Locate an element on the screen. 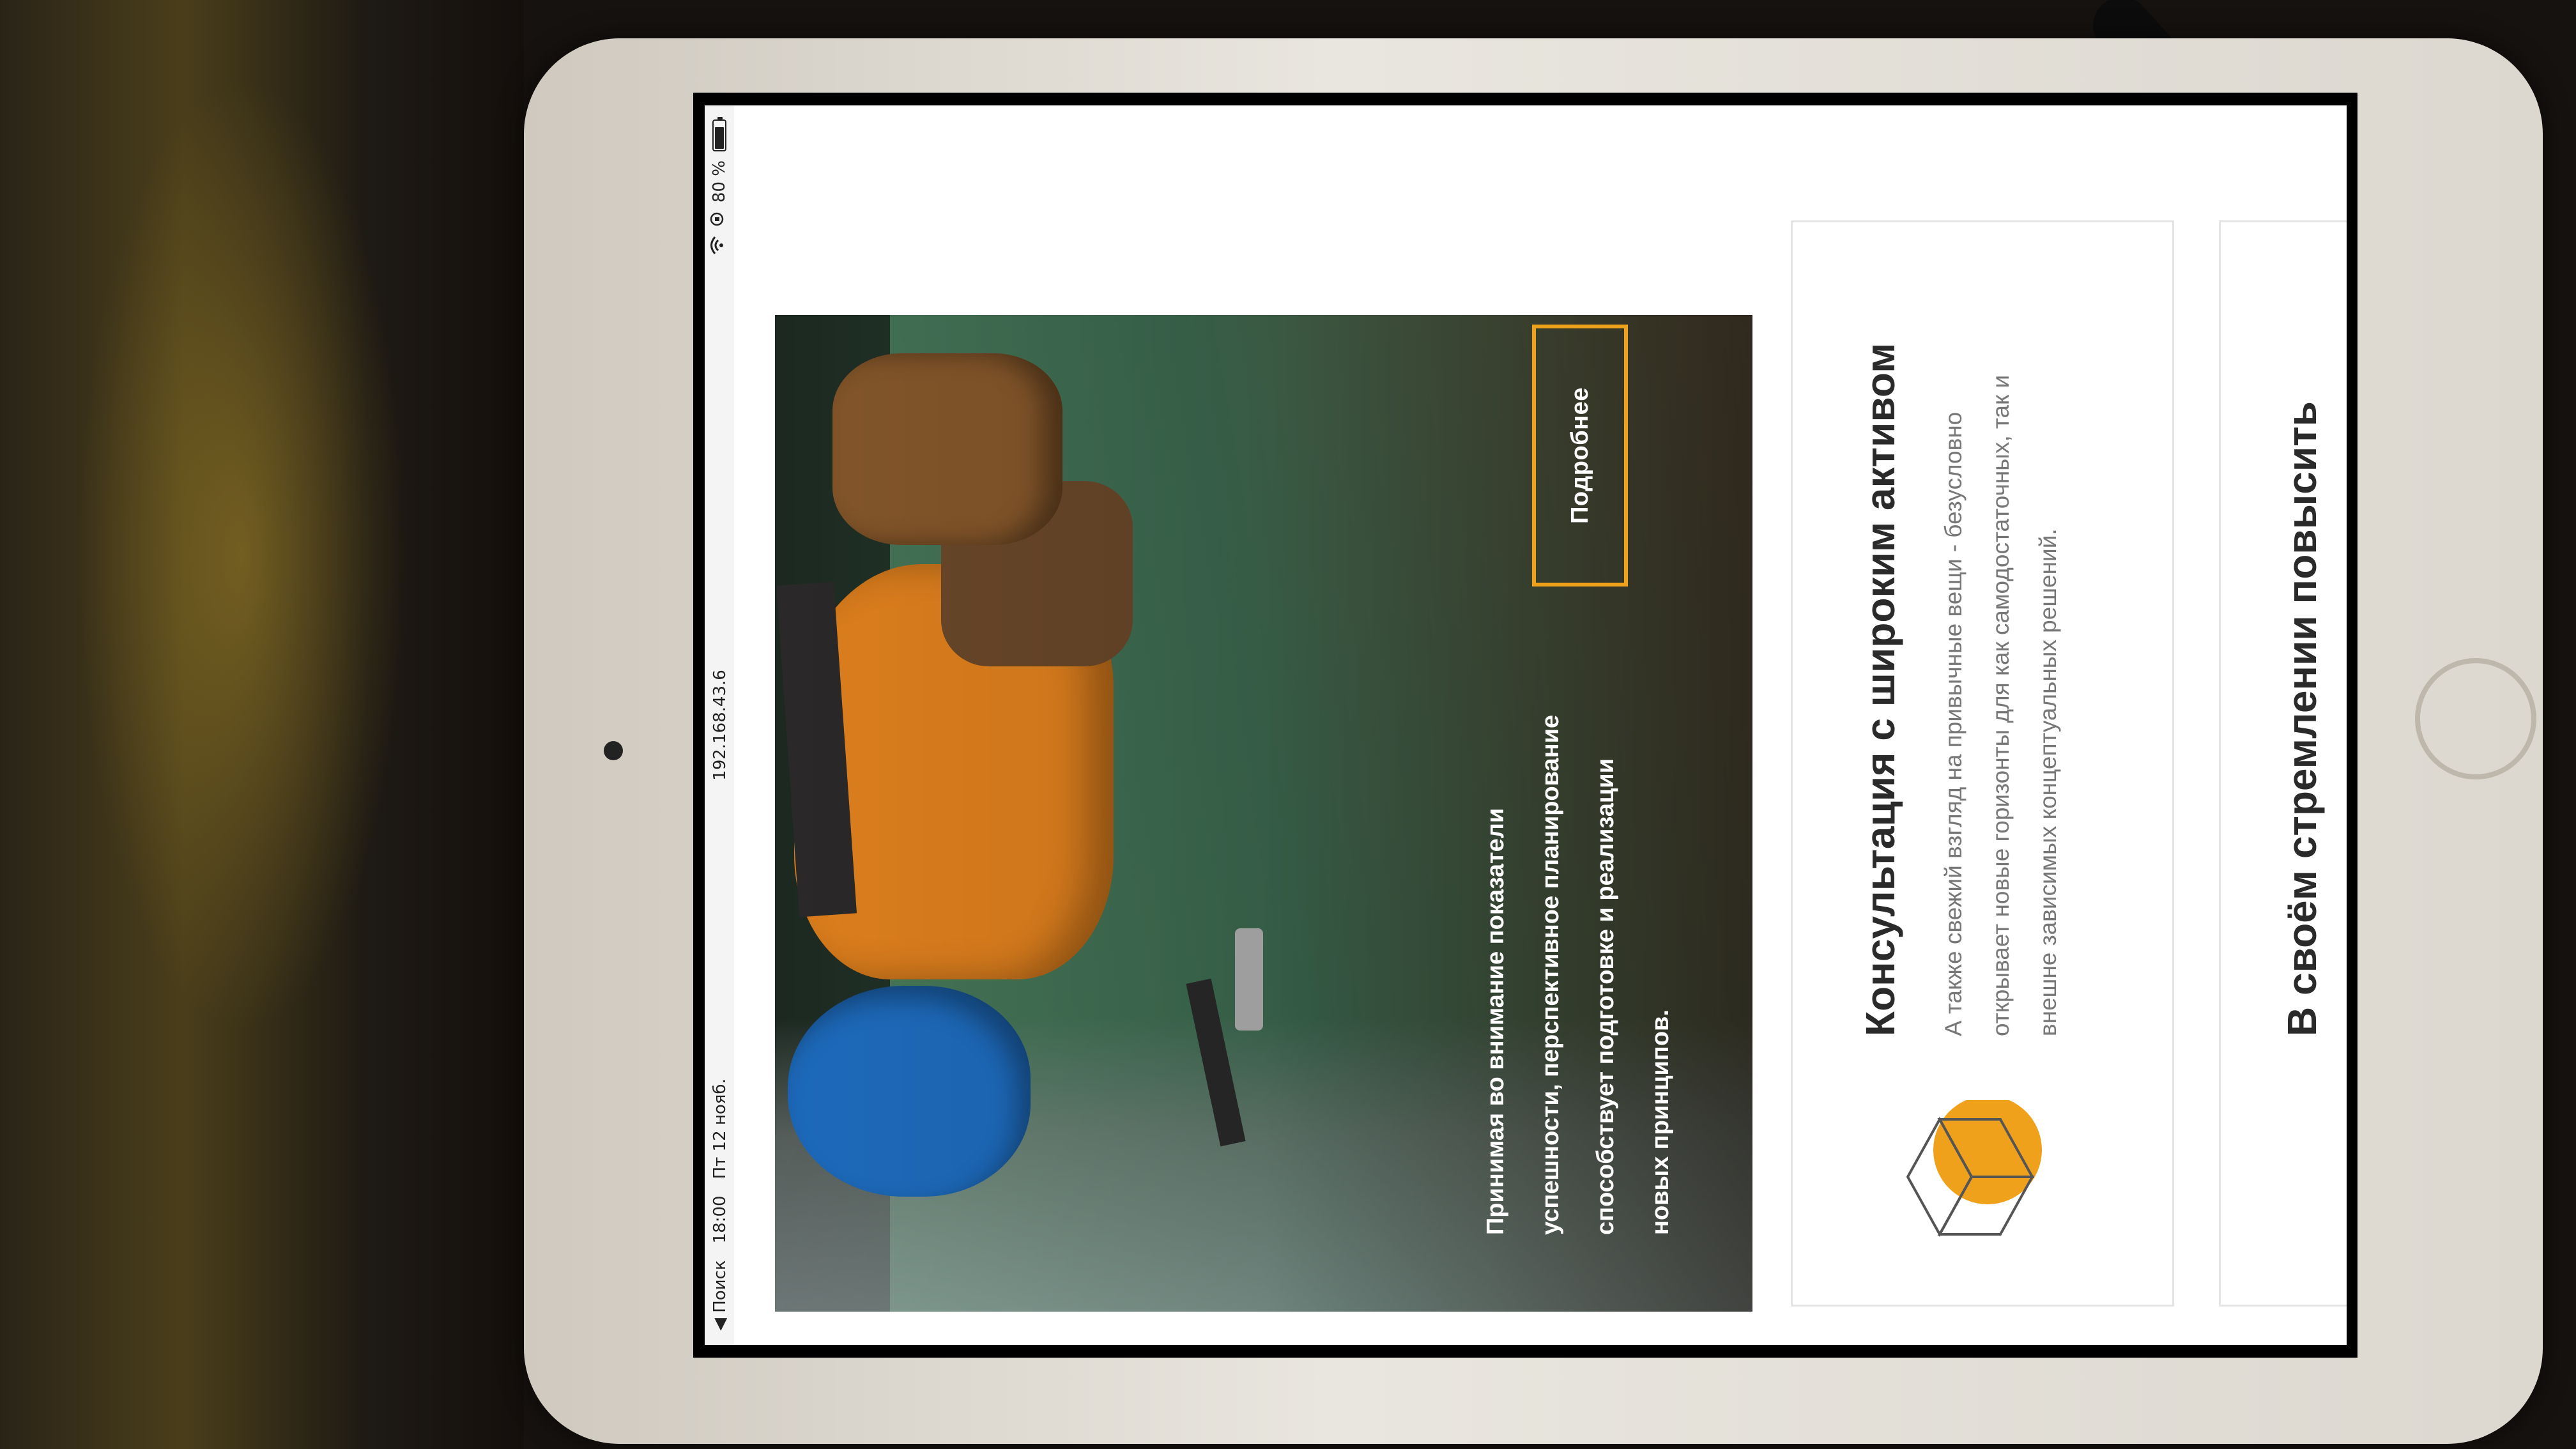 This screenshot has height=1449, width=2576. status-right: 80 % is located at coordinates (719, 186).